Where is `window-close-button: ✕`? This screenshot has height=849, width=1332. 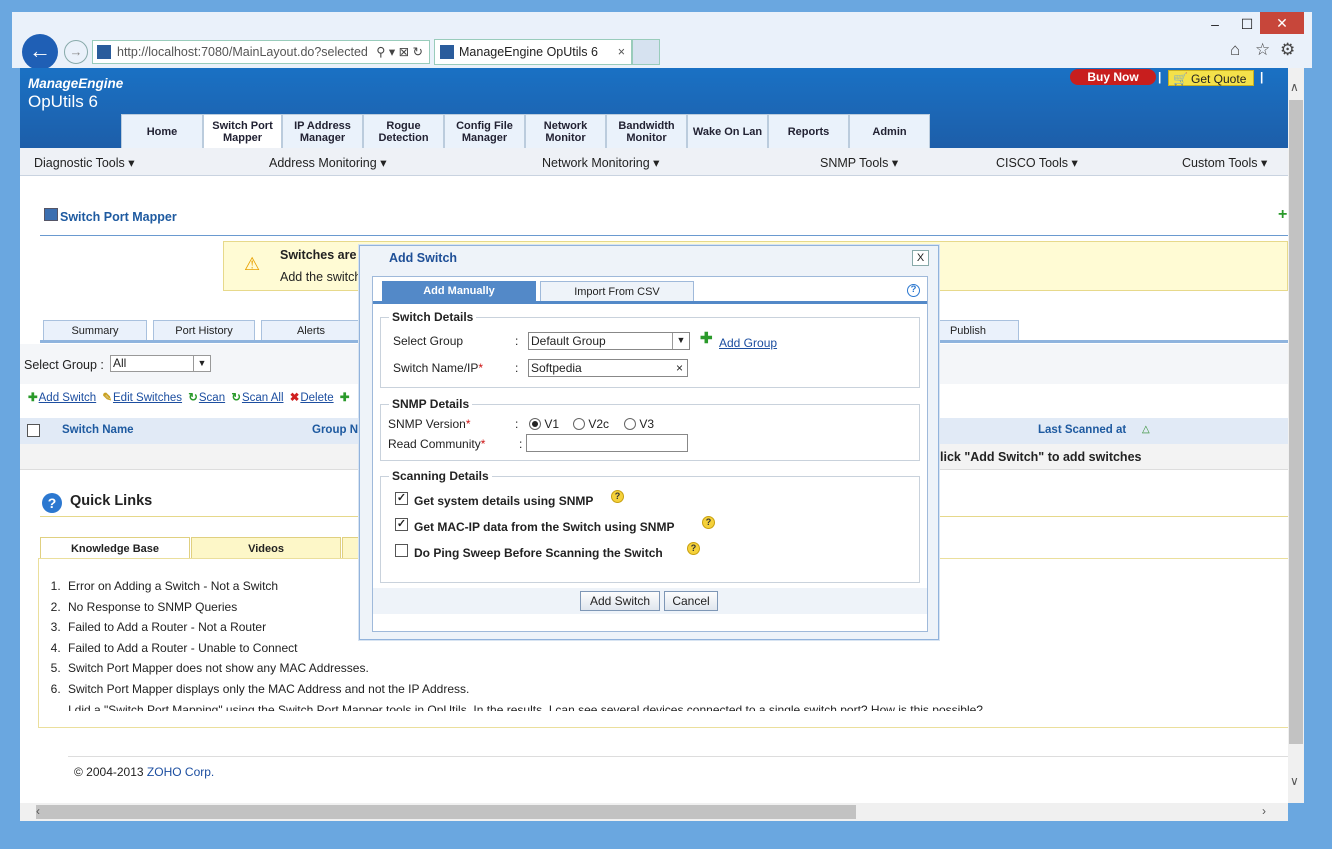 window-close-button: ✕ is located at coordinates (1282, 23).